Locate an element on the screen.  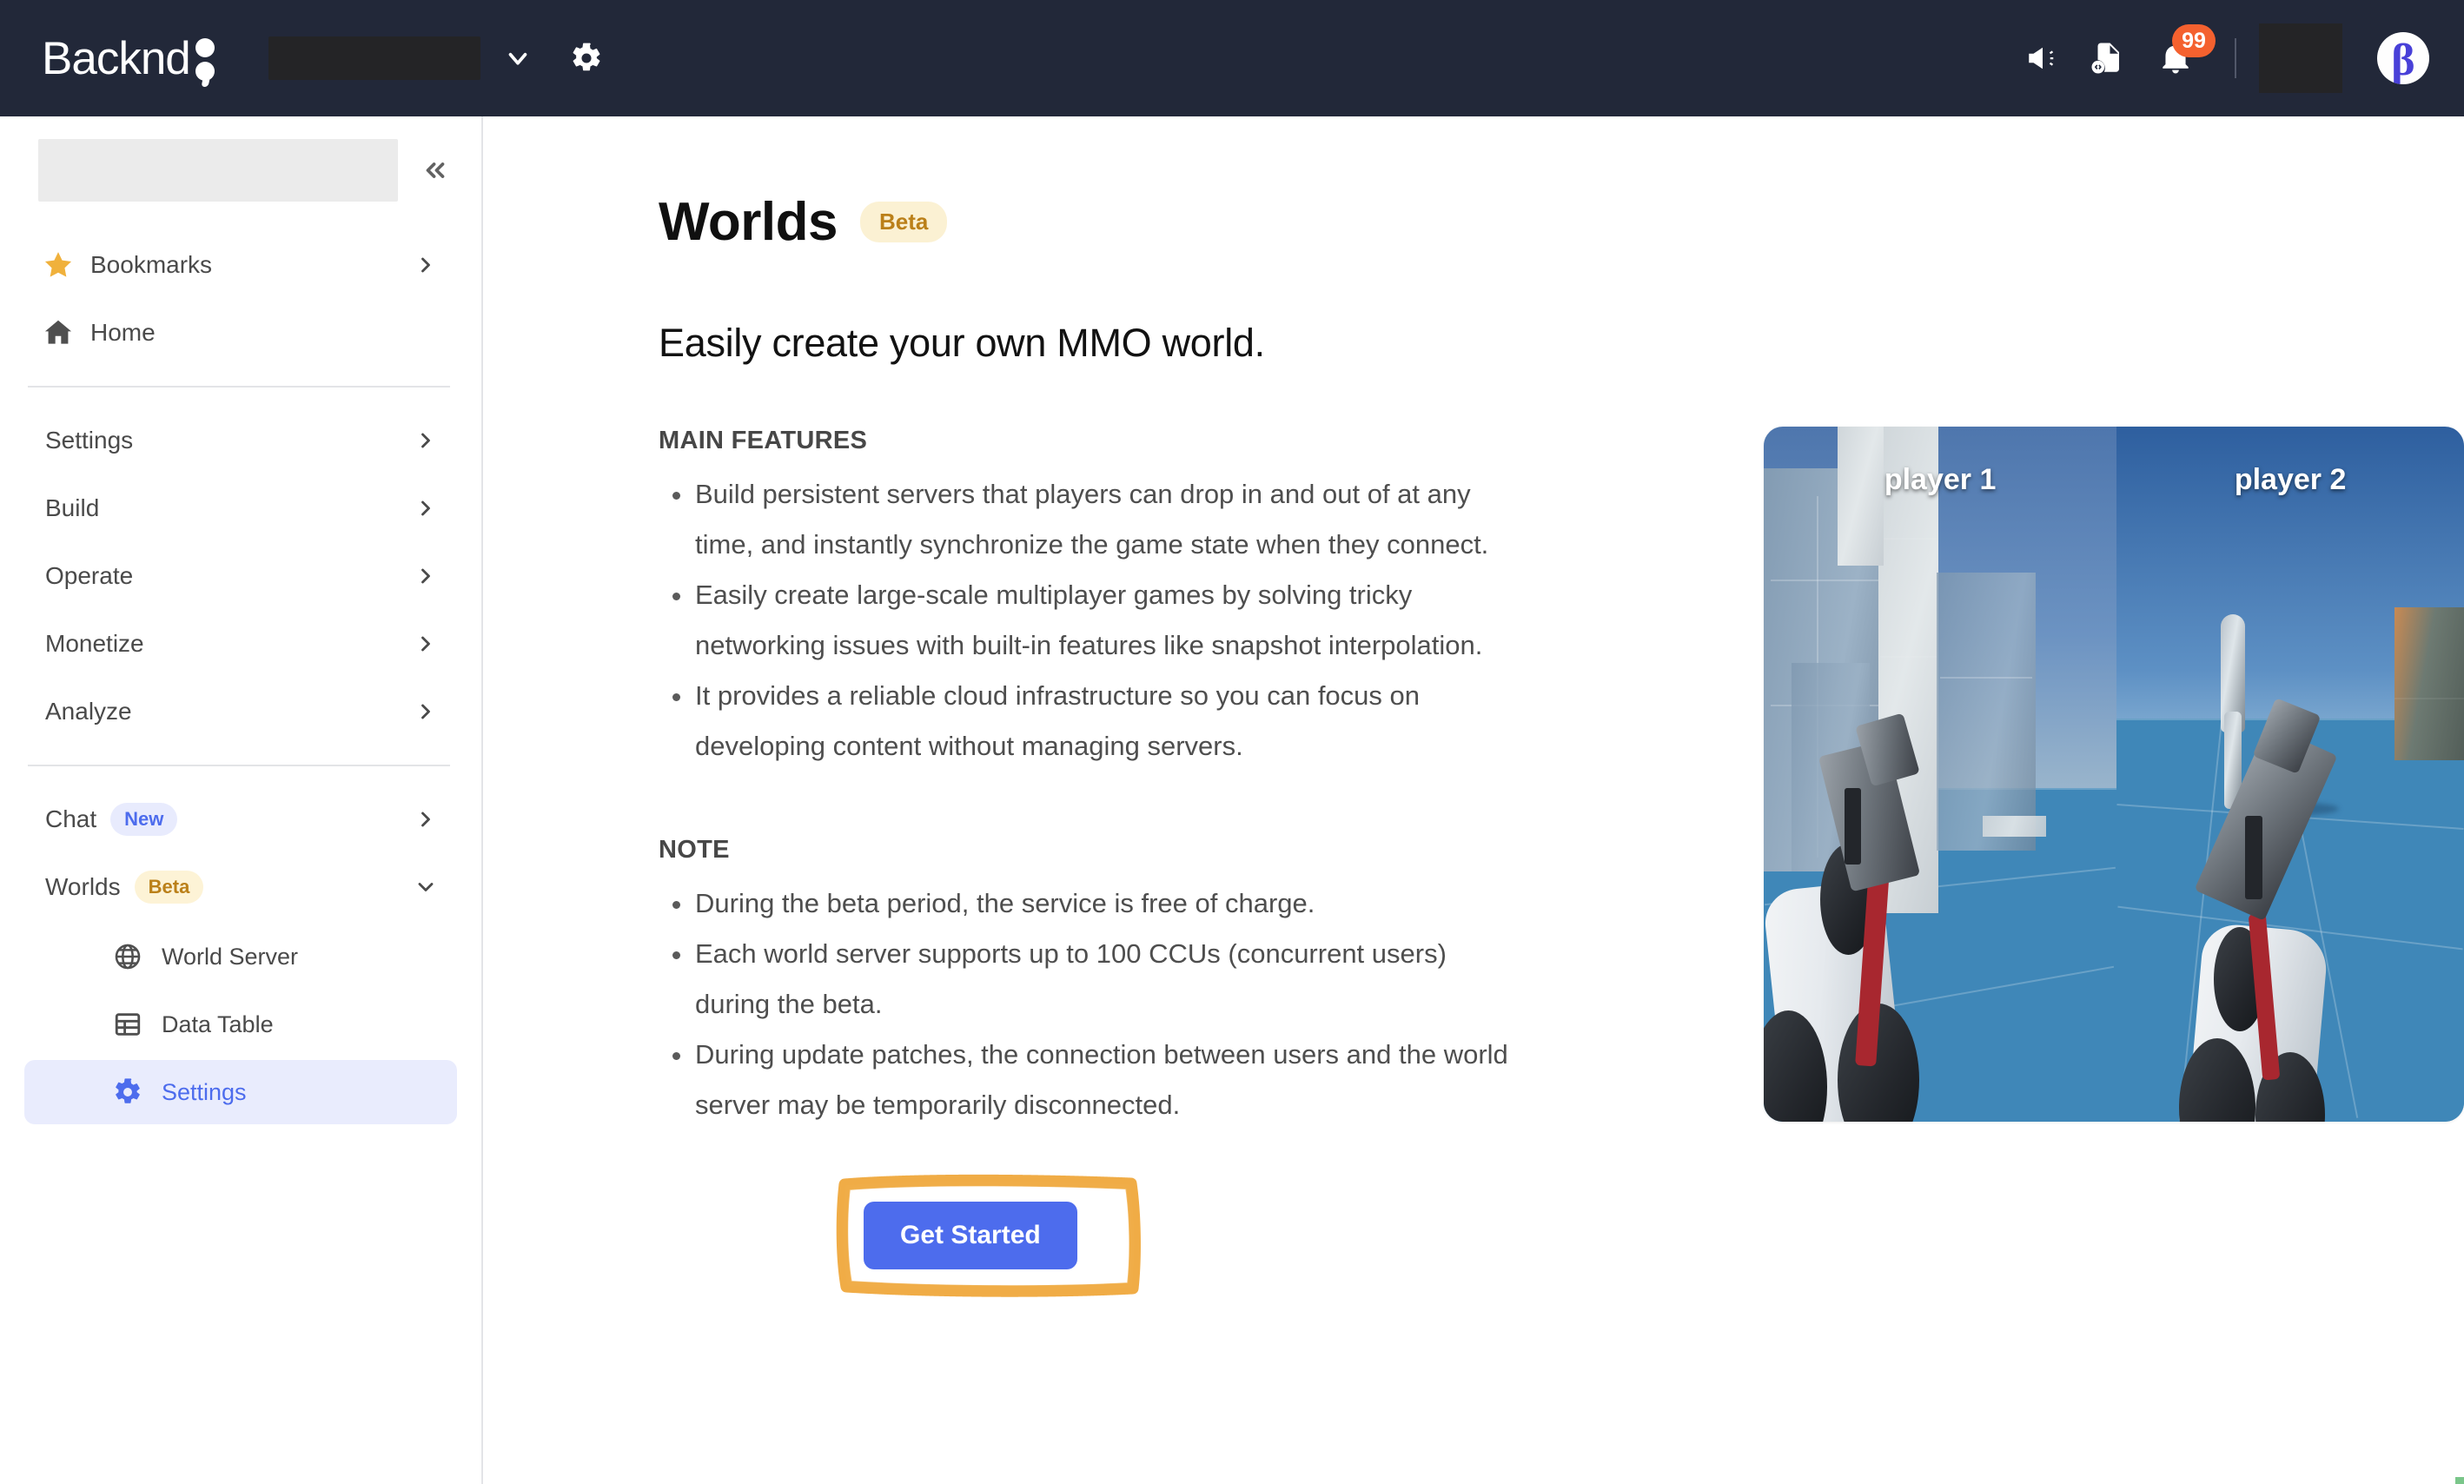
notifications-button: 99 is located at coordinates (2177, 57).